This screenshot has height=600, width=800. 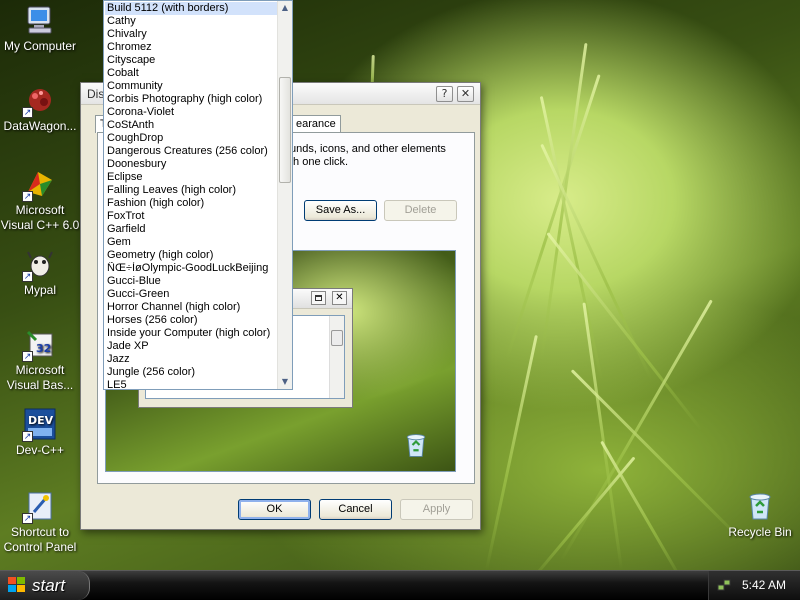 I want to click on desktop-icon-recycle-bin: Recycle Bin, so click(x=760, y=515).